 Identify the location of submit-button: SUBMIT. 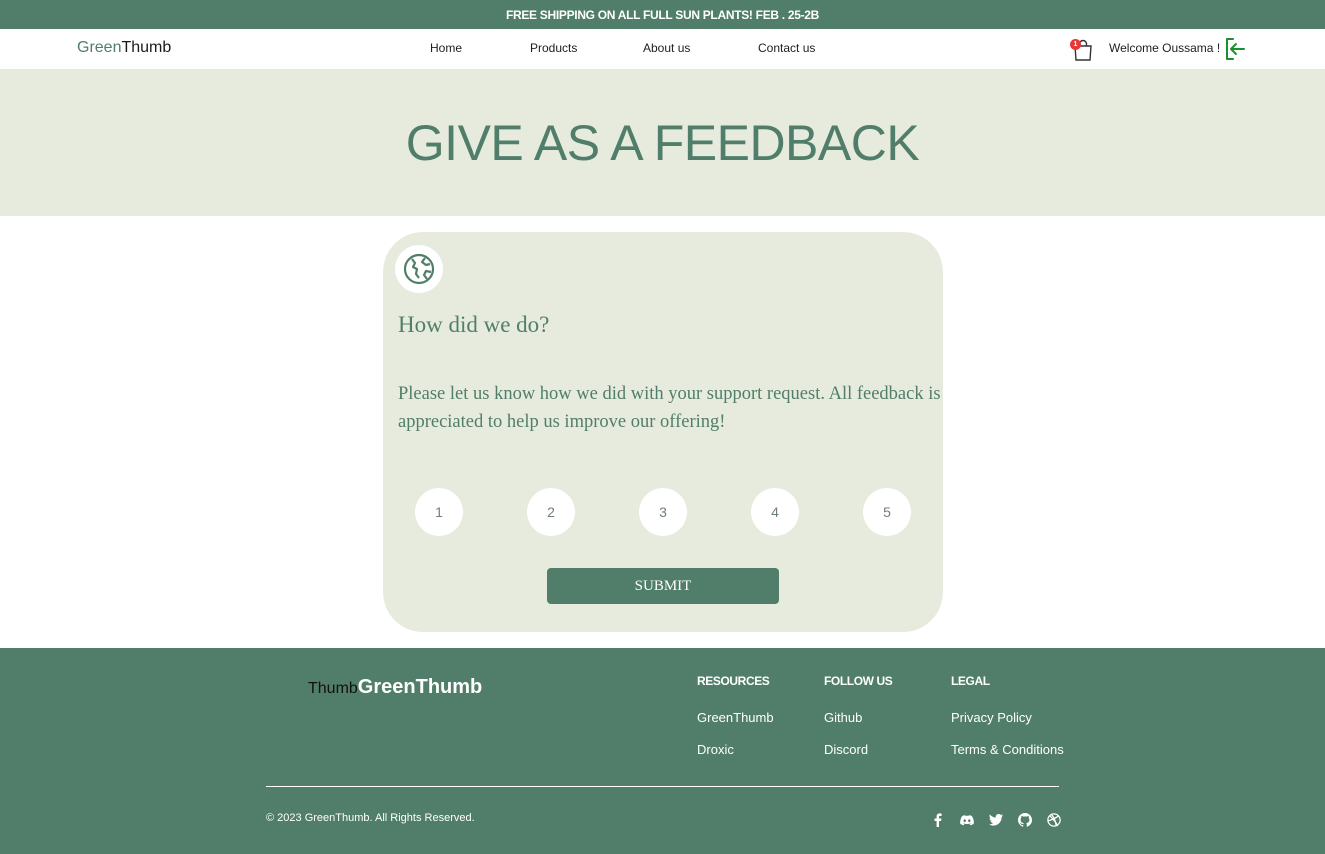
(663, 586).